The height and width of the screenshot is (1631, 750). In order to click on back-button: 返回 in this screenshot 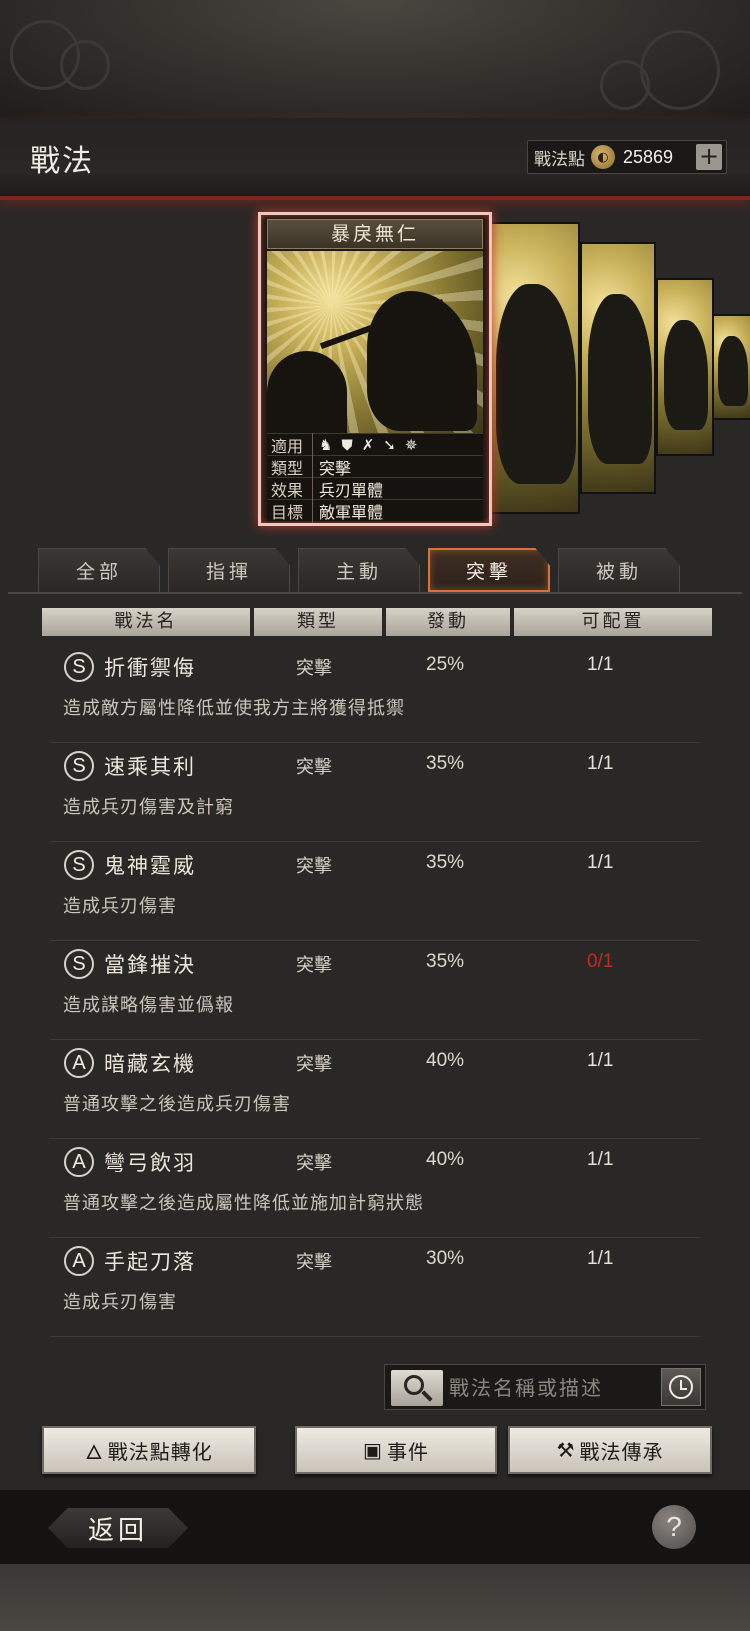, I will do `click(118, 1528)`.